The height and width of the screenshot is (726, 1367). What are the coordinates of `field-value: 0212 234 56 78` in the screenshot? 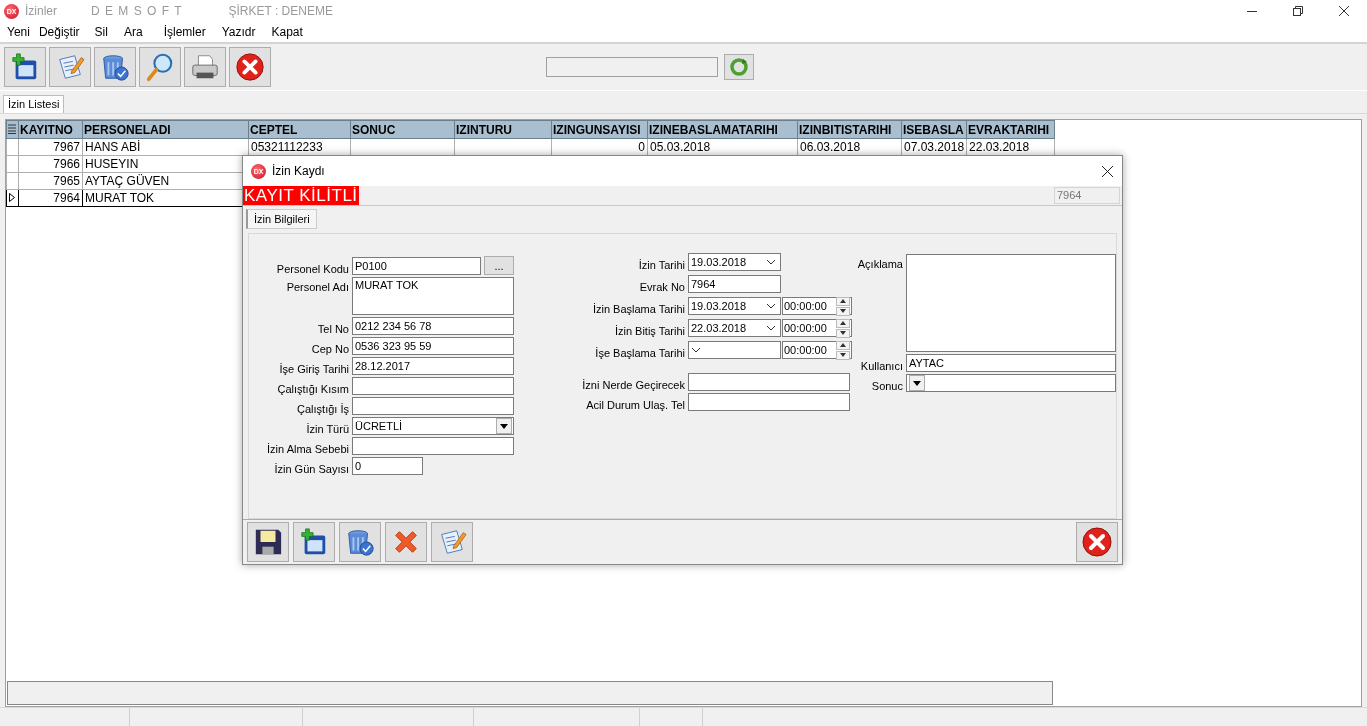 It's located at (393, 326).